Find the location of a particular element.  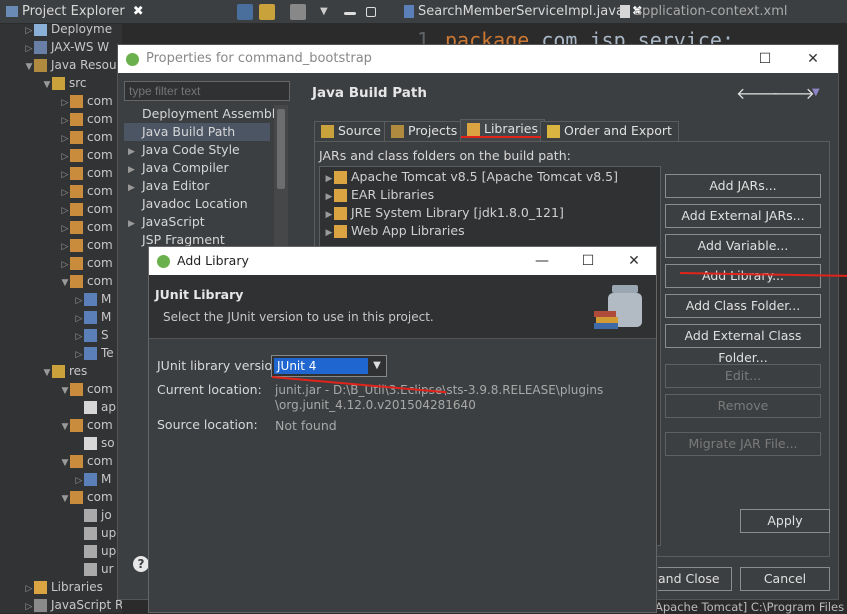

minimize-icon: — is located at coordinates (542, 261).